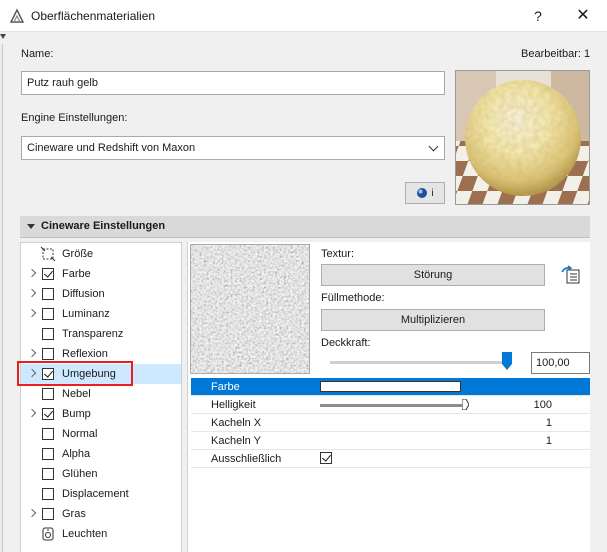 The height and width of the screenshot is (552, 607). What do you see at coordinates (74, 514) in the screenshot?
I see `channel-label: Gras` at bounding box center [74, 514].